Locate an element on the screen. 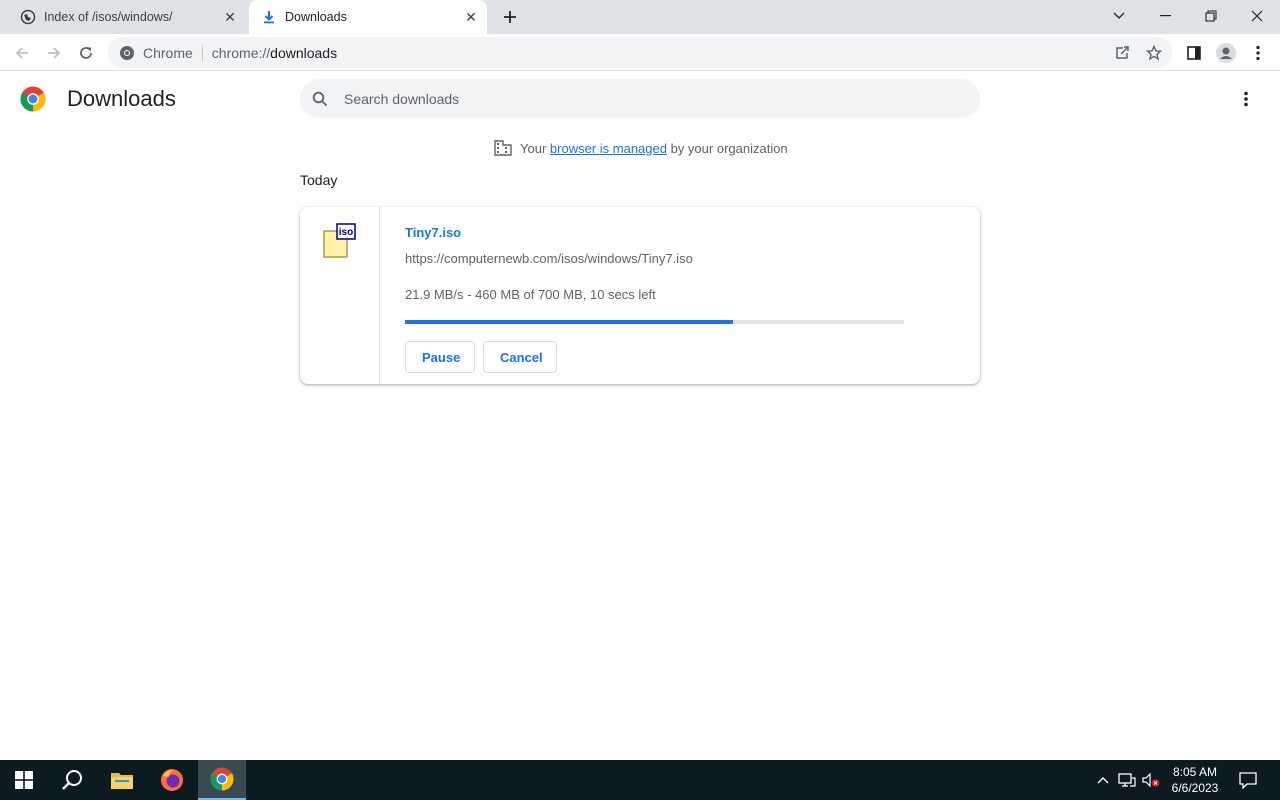 Image resolution: width=1280 pixels, height=800 pixels. pause-button: Pause is located at coordinates (440, 357).